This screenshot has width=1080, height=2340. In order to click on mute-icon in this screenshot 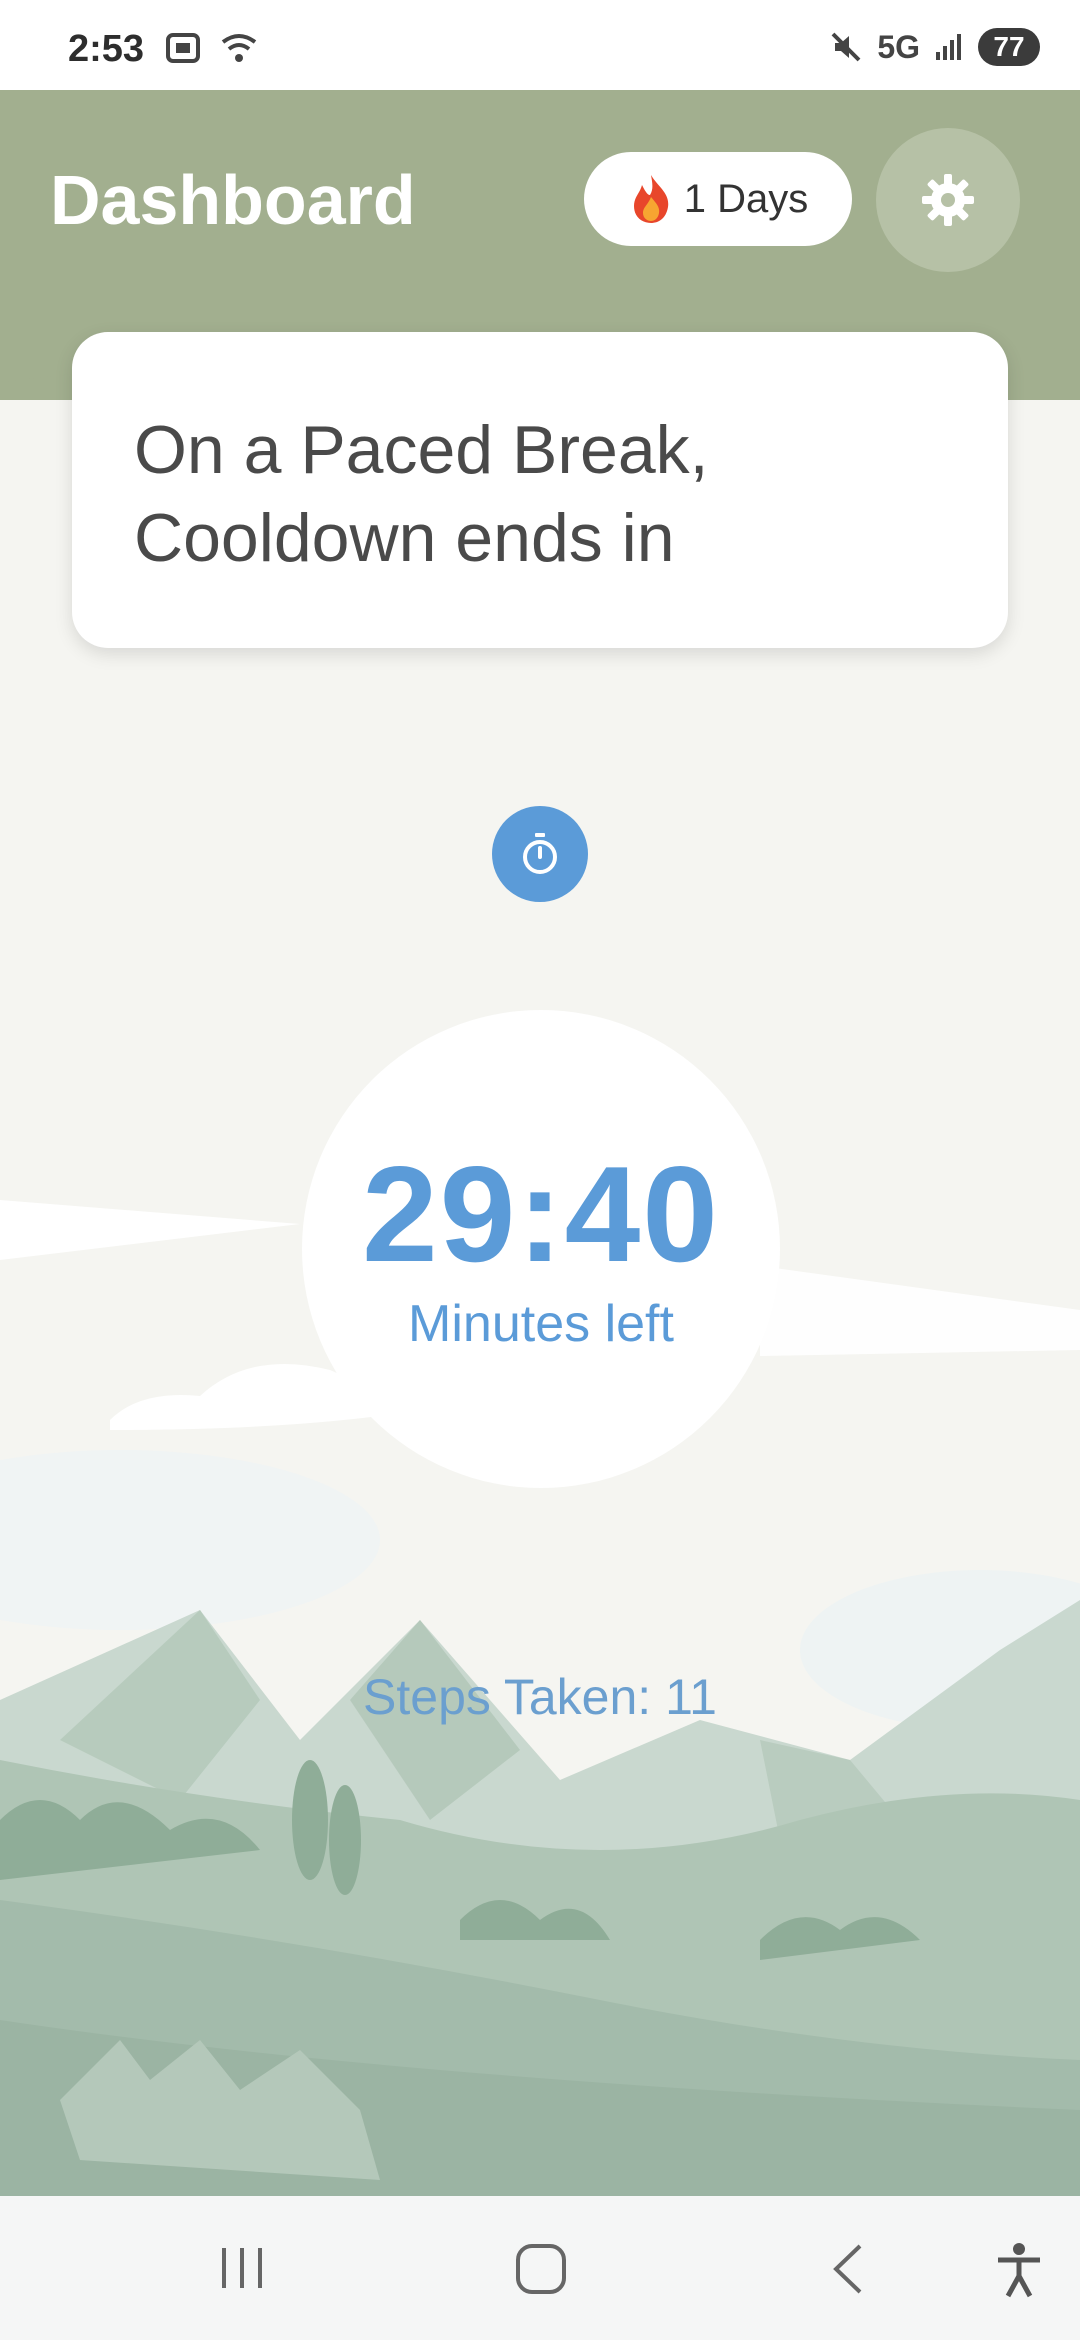, I will do `click(846, 47)`.